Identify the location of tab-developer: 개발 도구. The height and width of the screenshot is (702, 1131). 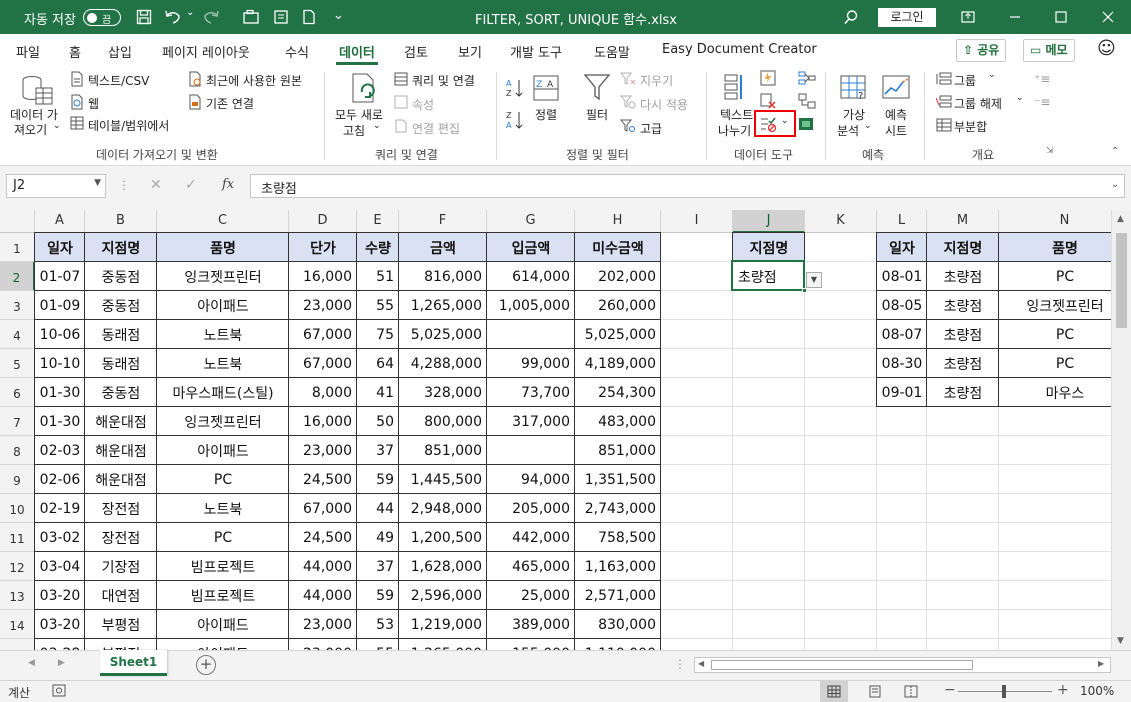
(536, 51).